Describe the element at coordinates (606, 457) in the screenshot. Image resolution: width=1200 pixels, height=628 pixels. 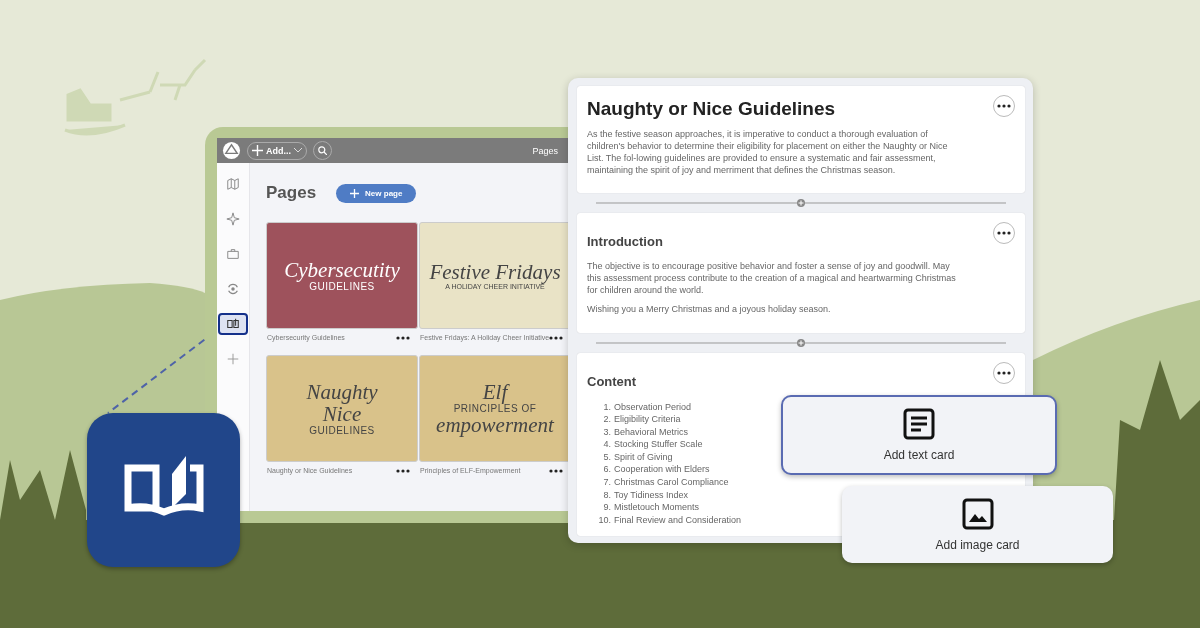
I see `list-number: 5.` at that location.